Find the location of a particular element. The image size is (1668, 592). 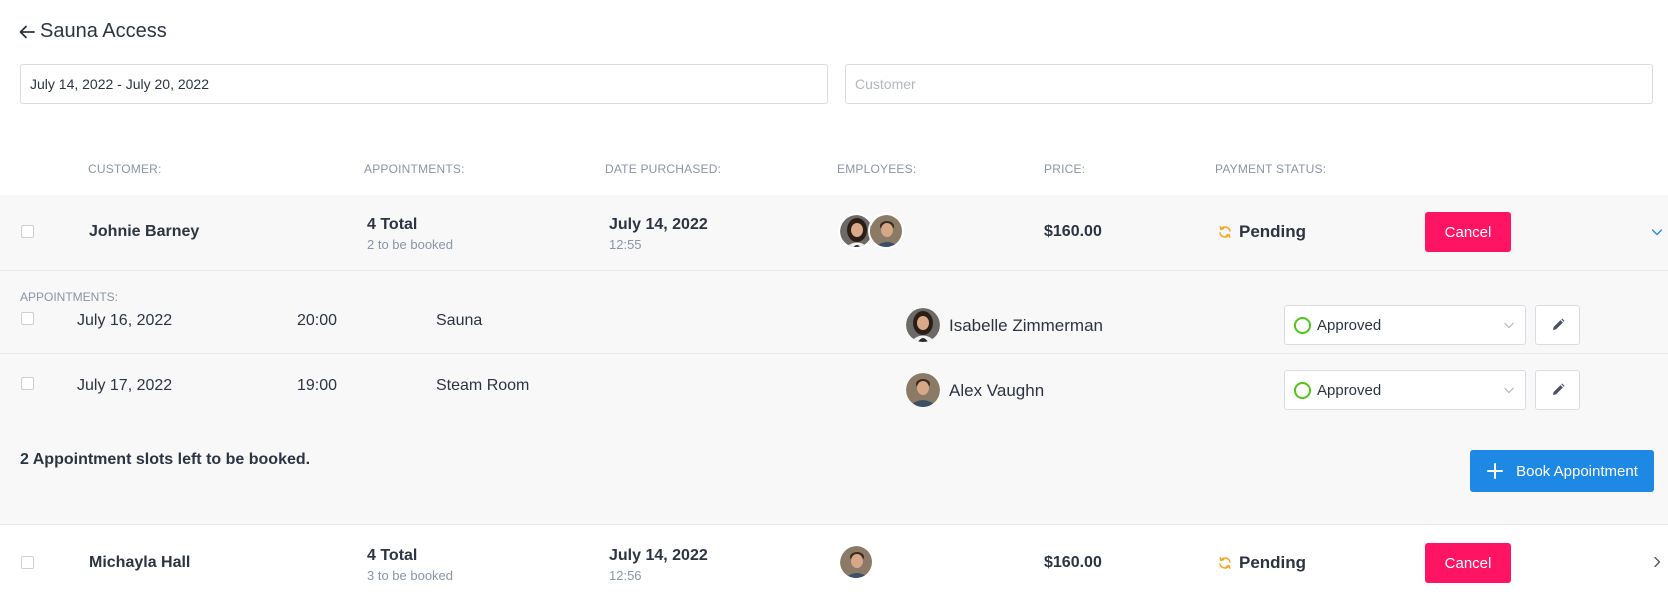

date-range-input is located at coordinates (424, 84).